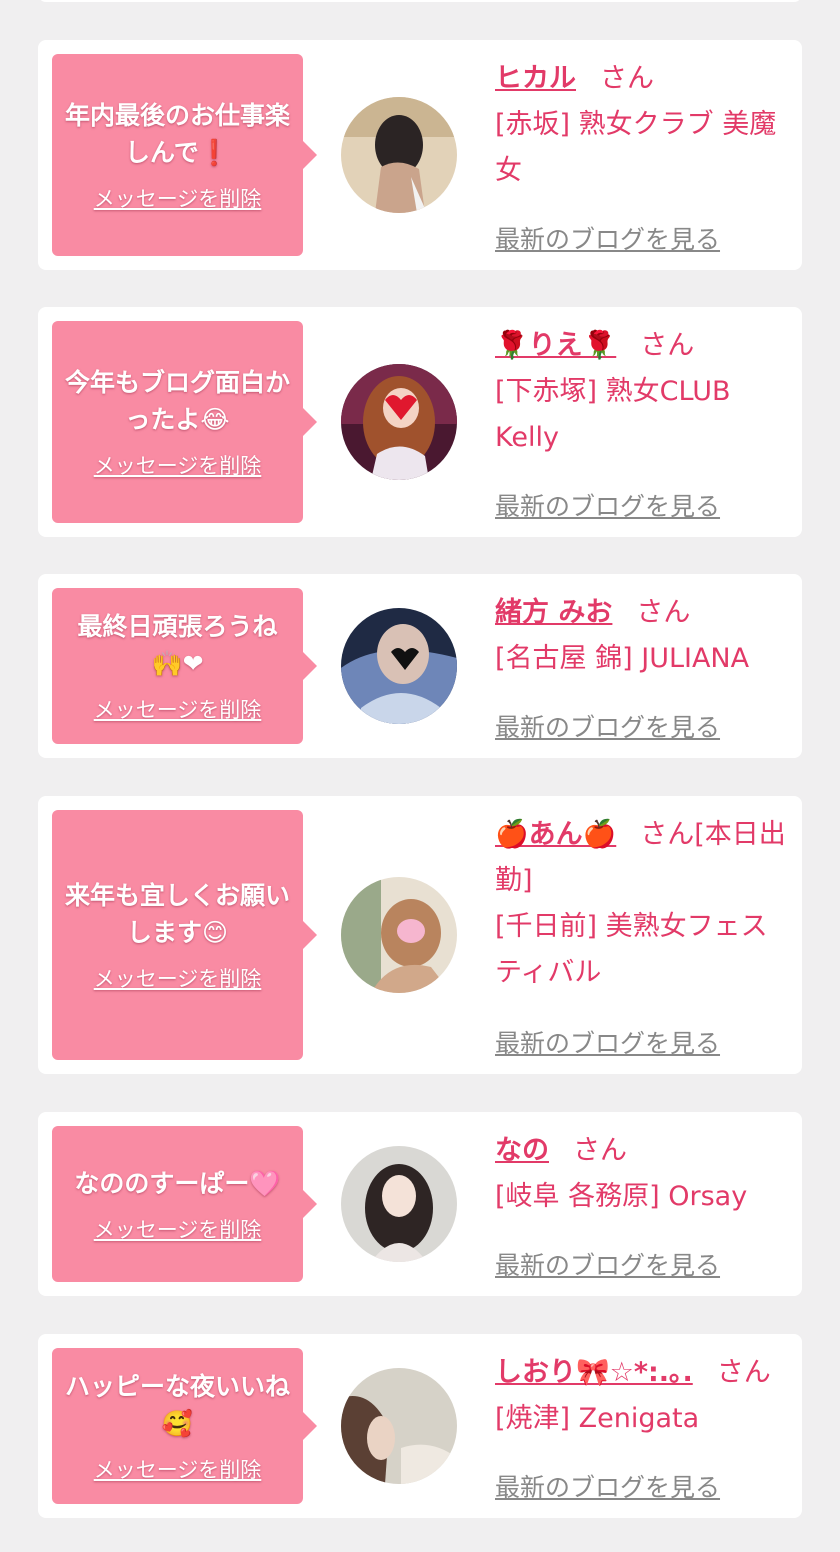  What do you see at coordinates (622, 658) in the screenshot?
I see `shop-label: [名古屋 錦] JULIANA` at bounding box center [622, 658].